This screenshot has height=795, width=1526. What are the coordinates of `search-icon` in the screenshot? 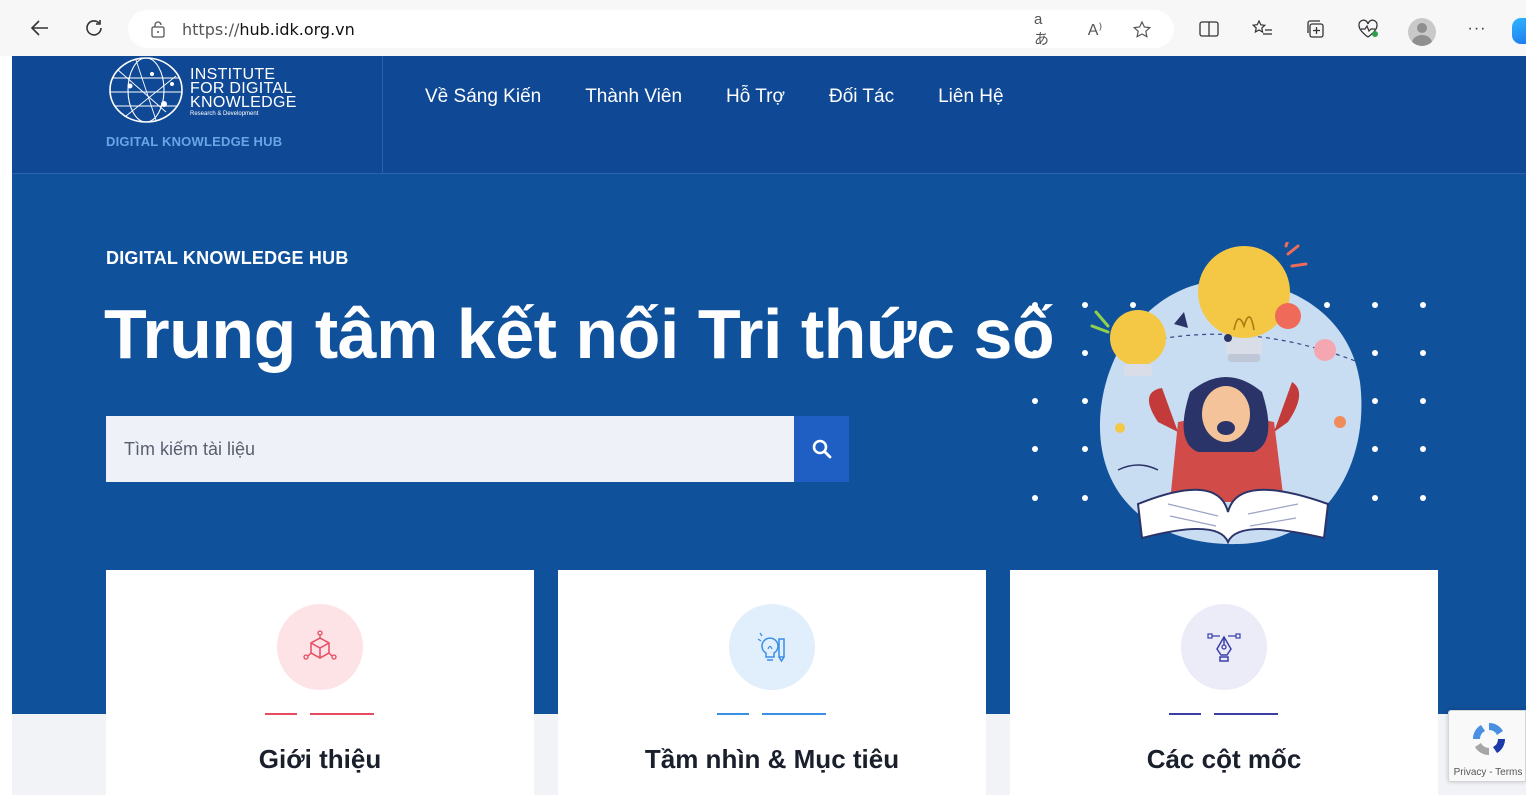 It's located at (821, 449).